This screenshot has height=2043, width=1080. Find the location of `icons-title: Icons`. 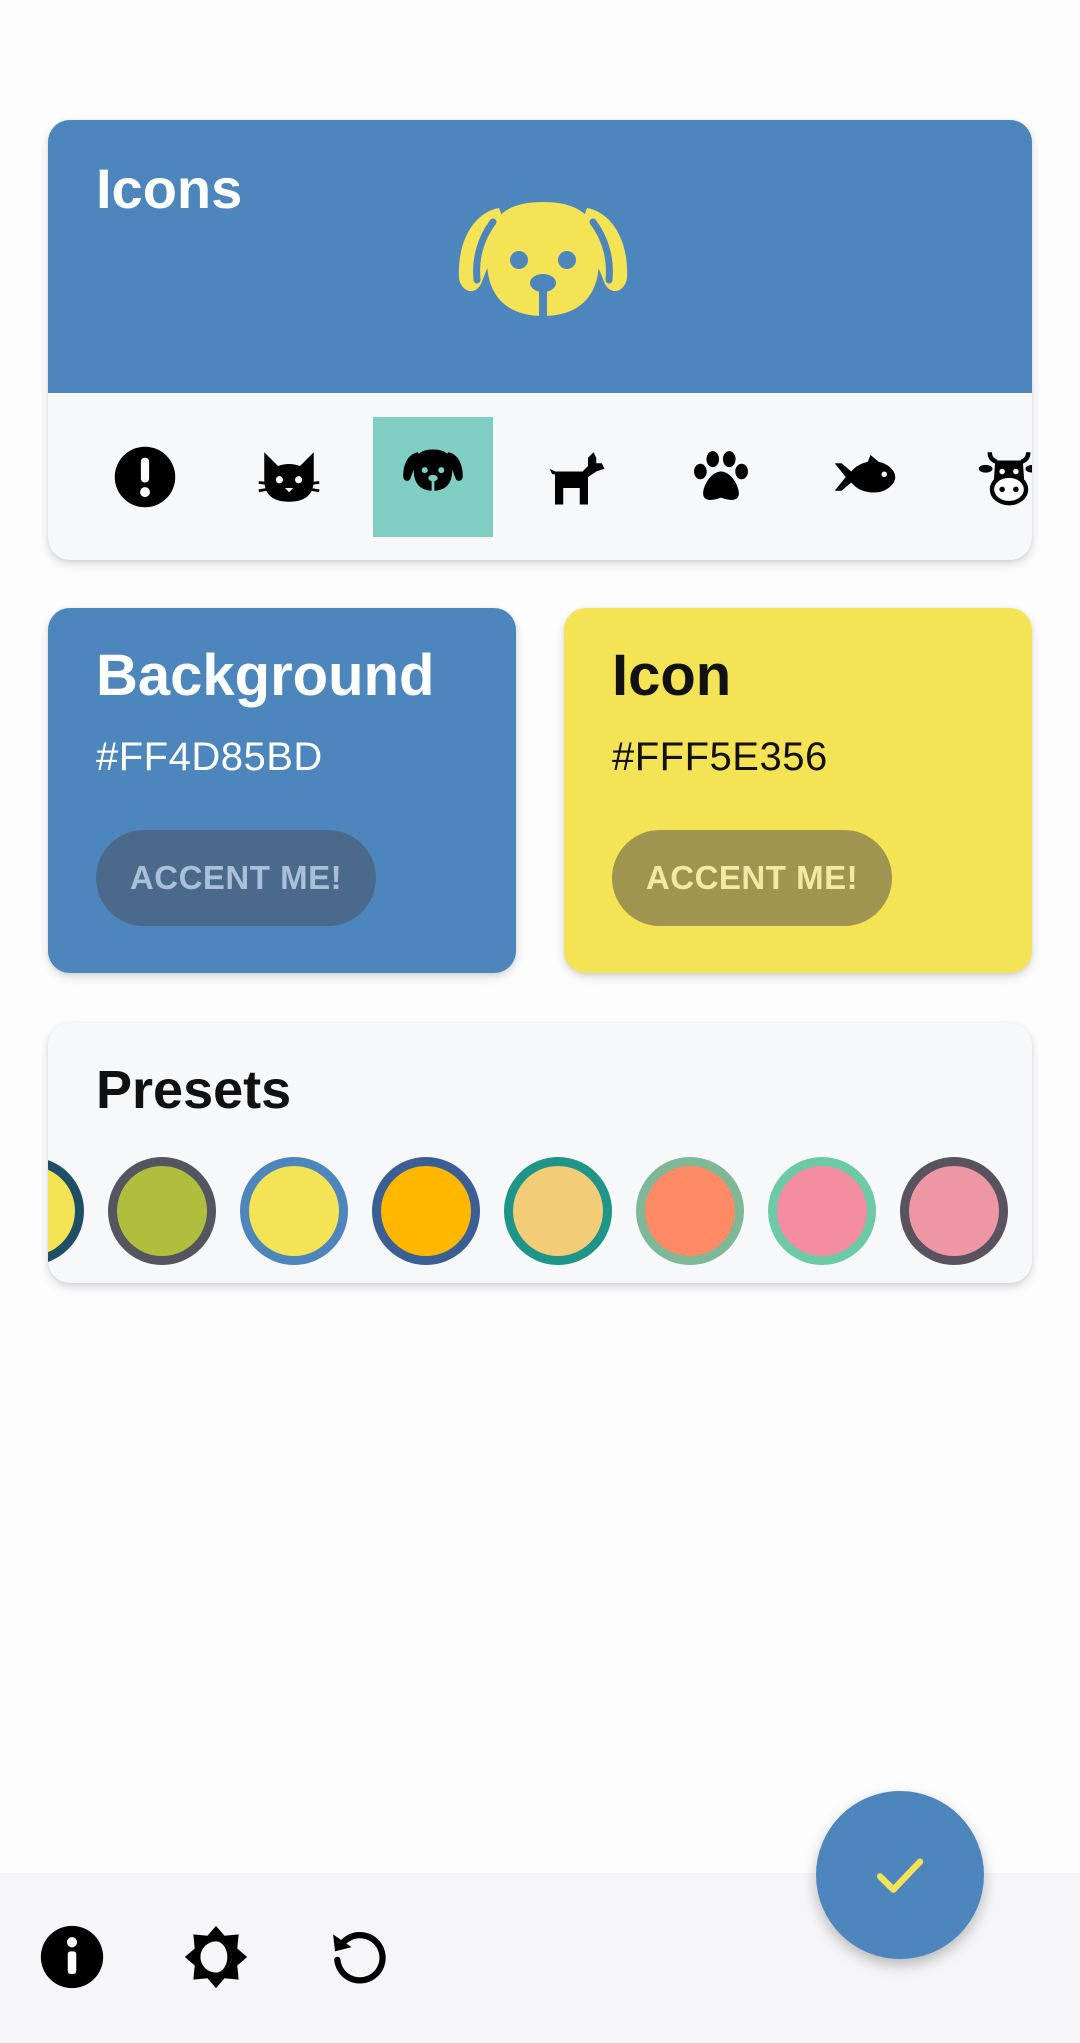

icons-title: Icons is located at coordinates (169, 188).